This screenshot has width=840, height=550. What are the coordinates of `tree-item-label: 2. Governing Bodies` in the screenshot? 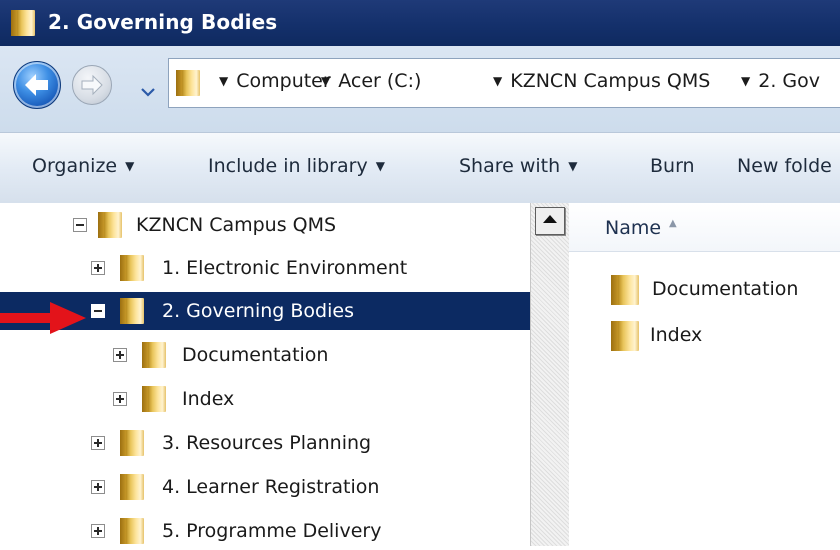 It's located at (258, 311).